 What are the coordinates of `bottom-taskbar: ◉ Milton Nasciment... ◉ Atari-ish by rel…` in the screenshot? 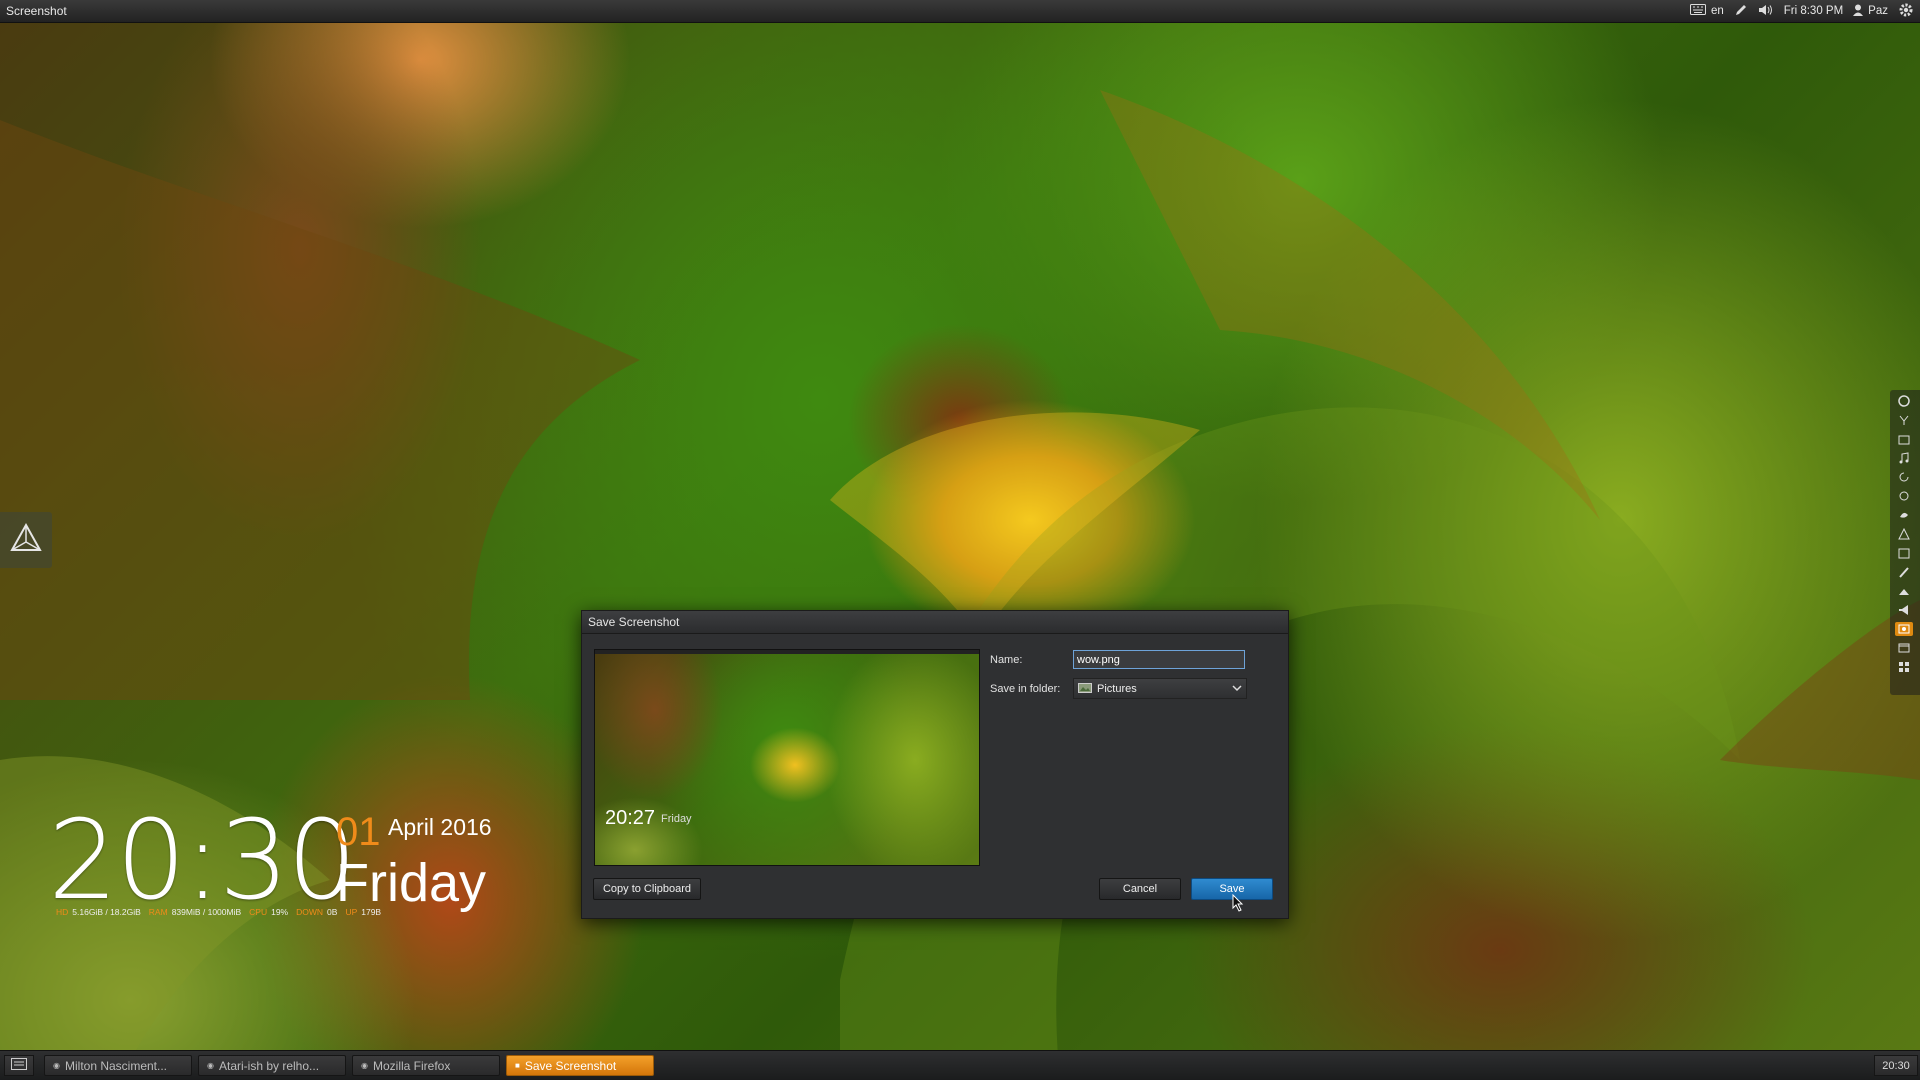 It's located at (960, 1065).